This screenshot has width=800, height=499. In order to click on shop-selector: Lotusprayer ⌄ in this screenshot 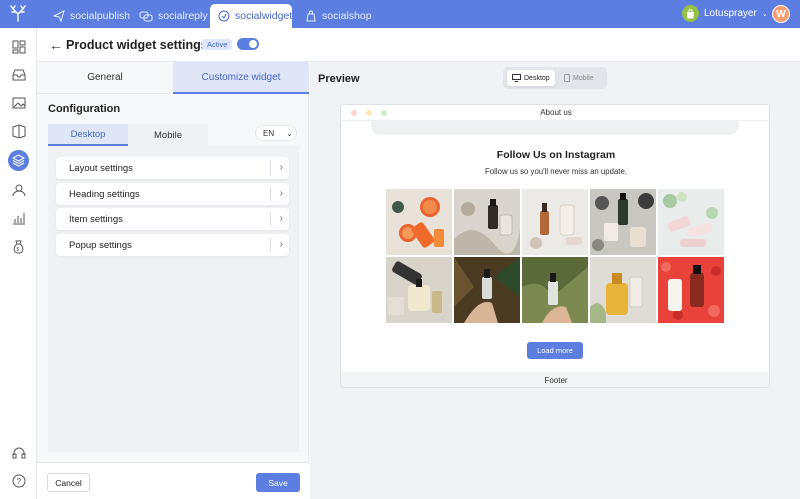, I will do `click(725, 13)`.